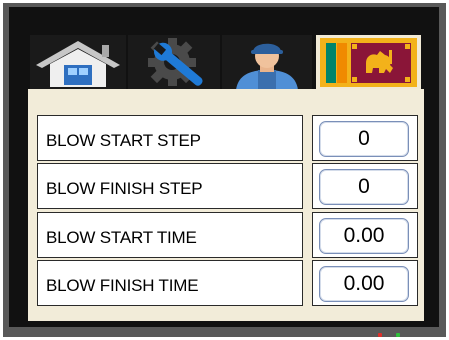 This screenshot has width=449, height=340. I want to click on blow-start-step-field: 0, so click(364, 139).